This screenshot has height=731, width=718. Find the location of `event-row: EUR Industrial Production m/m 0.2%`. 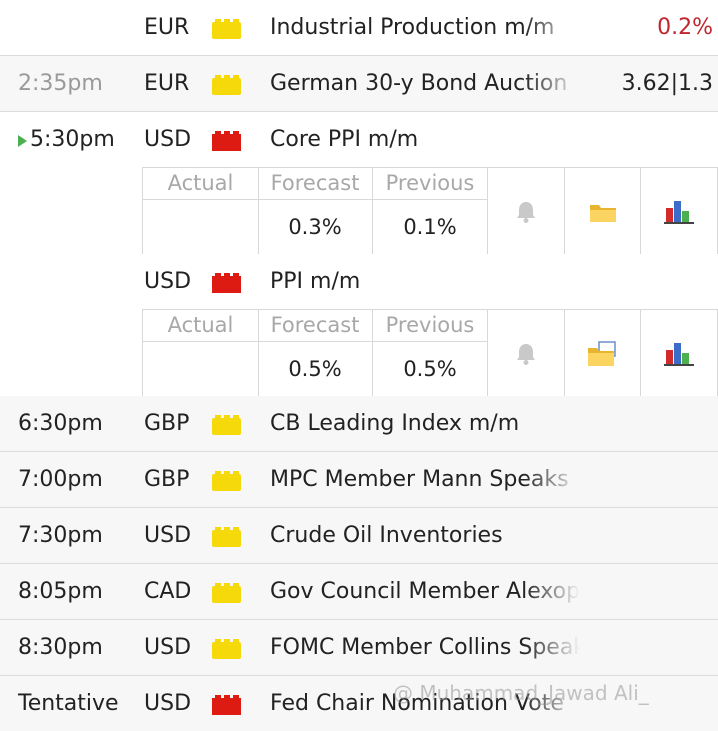

event-row: EUR Industrial Production m/m 0.2% is located at coordinates (359, 28).